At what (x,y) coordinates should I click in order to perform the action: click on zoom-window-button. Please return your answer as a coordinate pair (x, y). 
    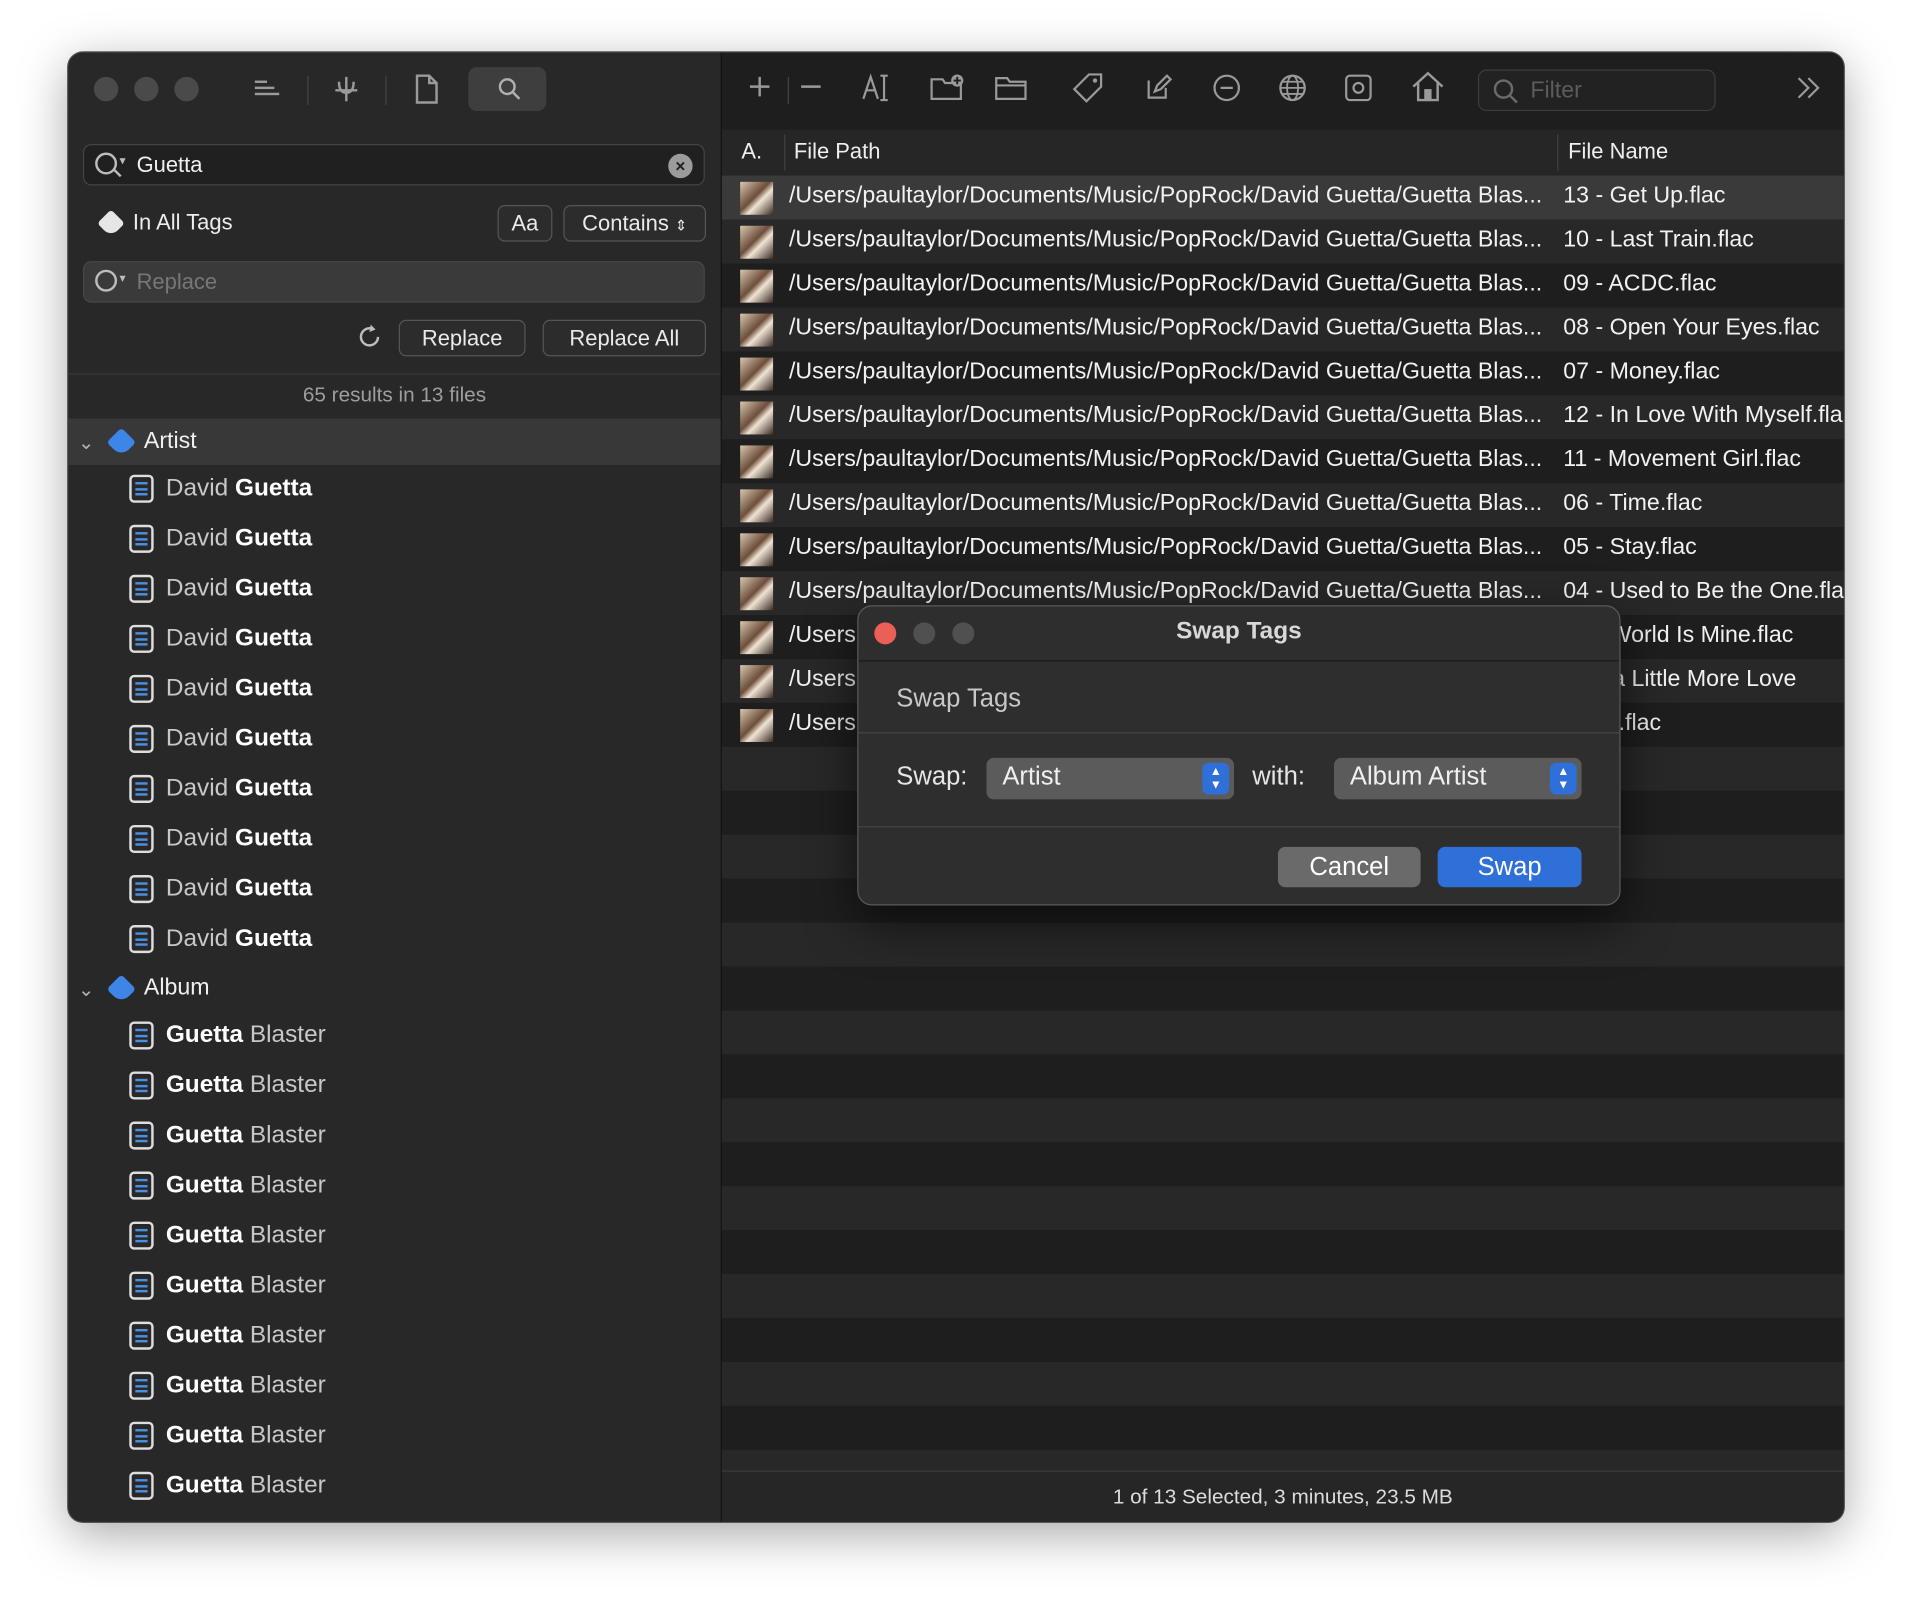
    Looking at the image, I should click on (186, 89).